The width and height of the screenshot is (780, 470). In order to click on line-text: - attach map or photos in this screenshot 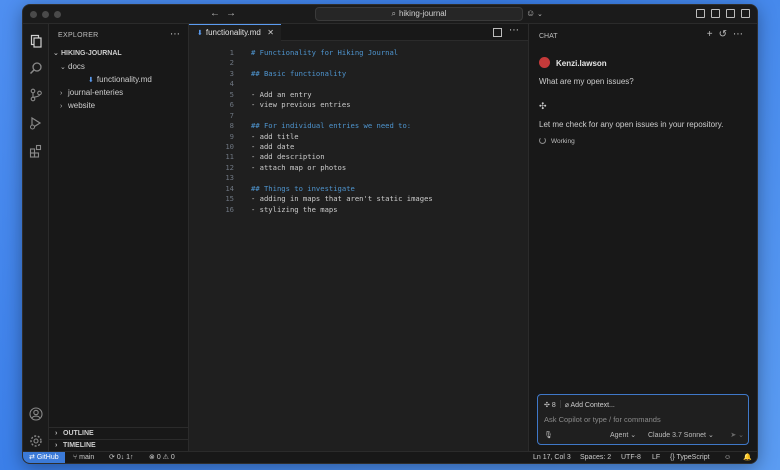, I will do `click(299, 167)`.